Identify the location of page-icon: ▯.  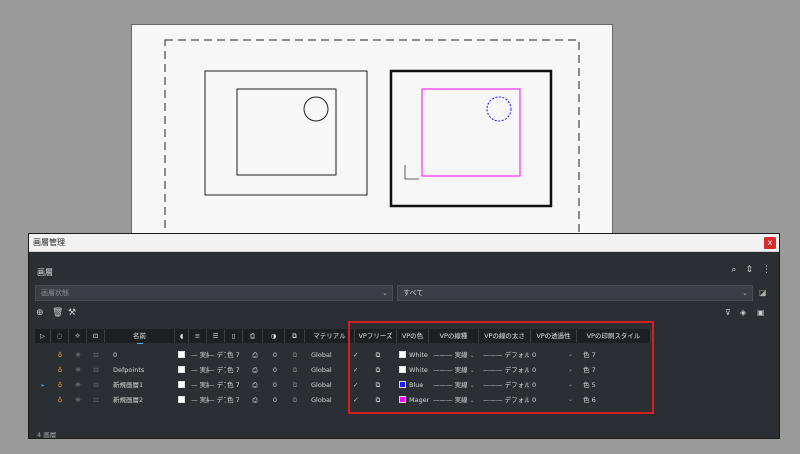
(233, 336).